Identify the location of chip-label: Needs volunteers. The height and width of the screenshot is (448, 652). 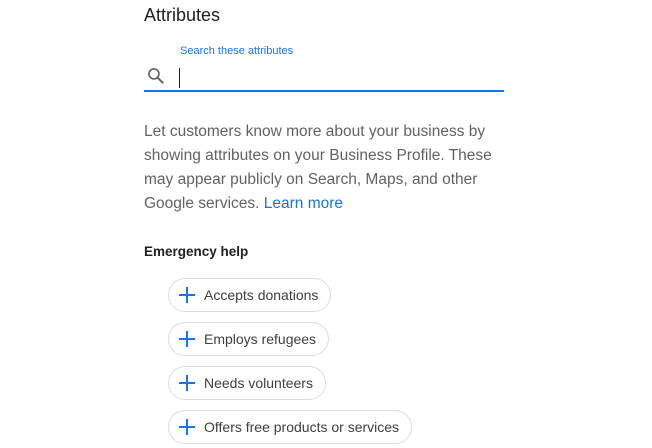
(258, 383).